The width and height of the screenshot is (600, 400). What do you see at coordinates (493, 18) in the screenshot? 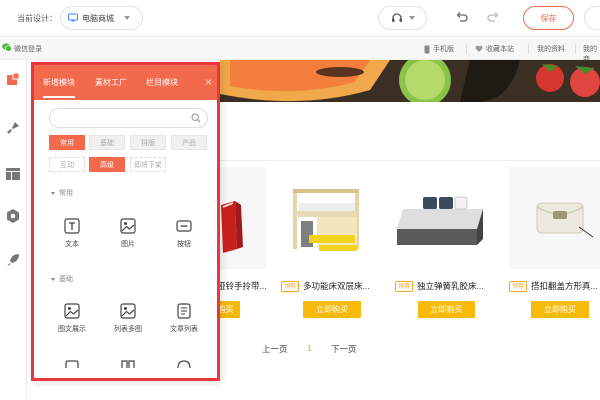
I see `redo-icon` at bounding box center [493, 18].